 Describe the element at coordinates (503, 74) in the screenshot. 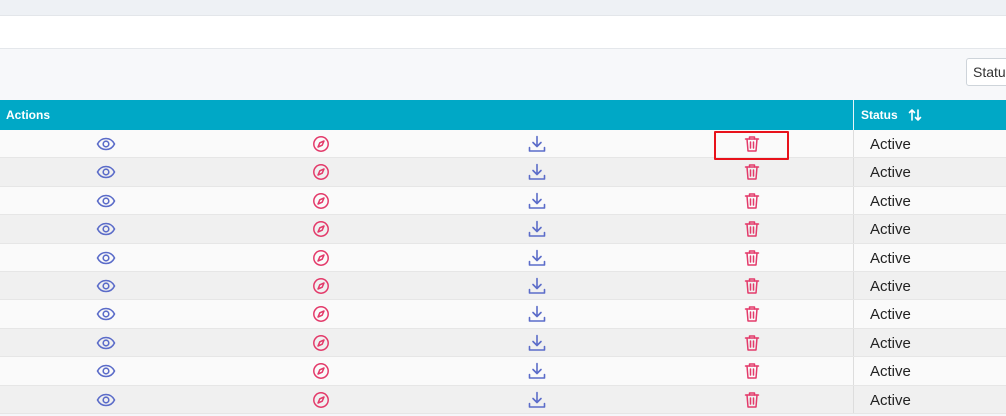

I see `filter-band` at that location.